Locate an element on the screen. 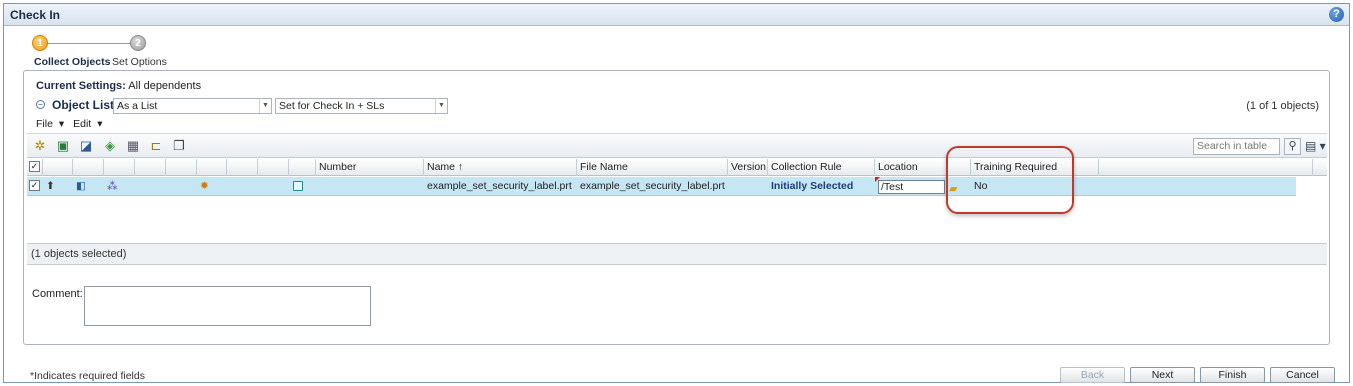 This screenshot has height=386, width=1353. next-button: Next is located at coordinates (1162, 375).